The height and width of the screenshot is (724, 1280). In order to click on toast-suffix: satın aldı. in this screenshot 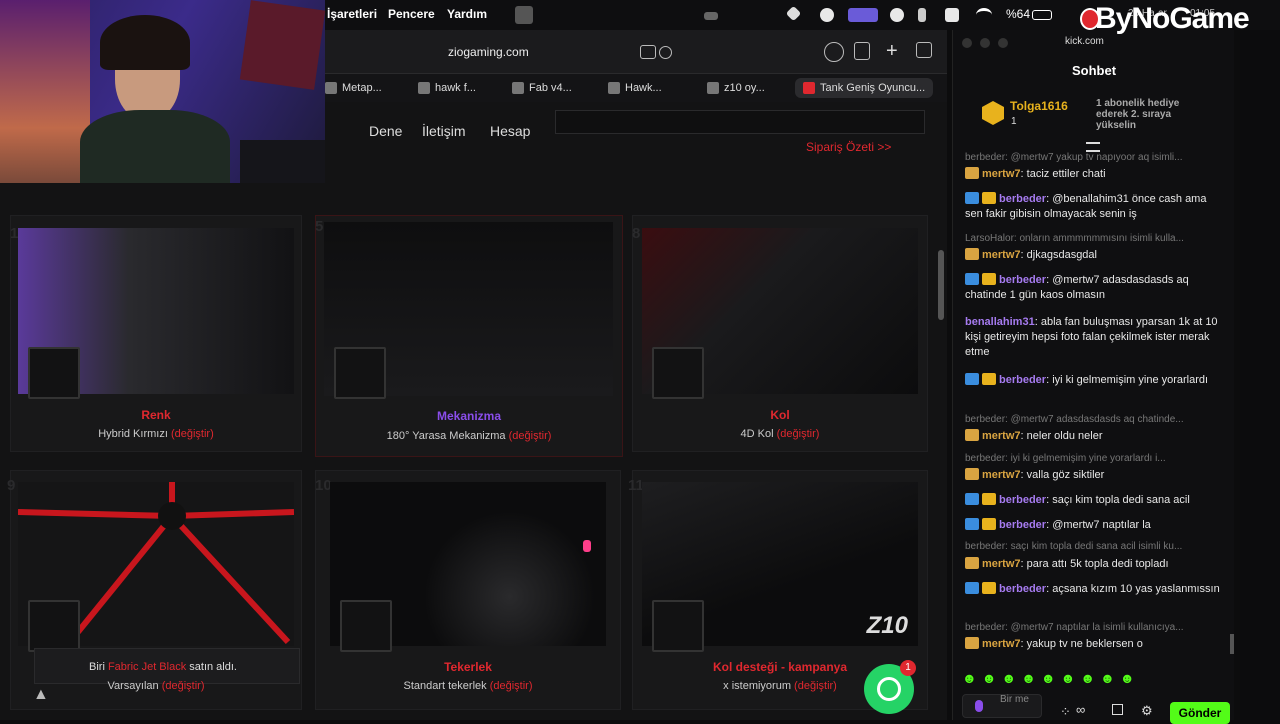, I will do `click(213, 667)`.